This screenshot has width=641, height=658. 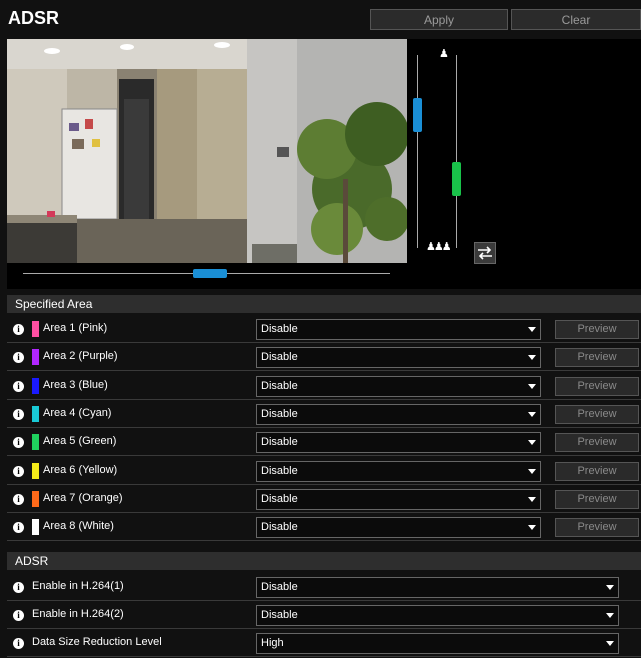 I want to click on horizontal-slider, so click(x=206, y=274).